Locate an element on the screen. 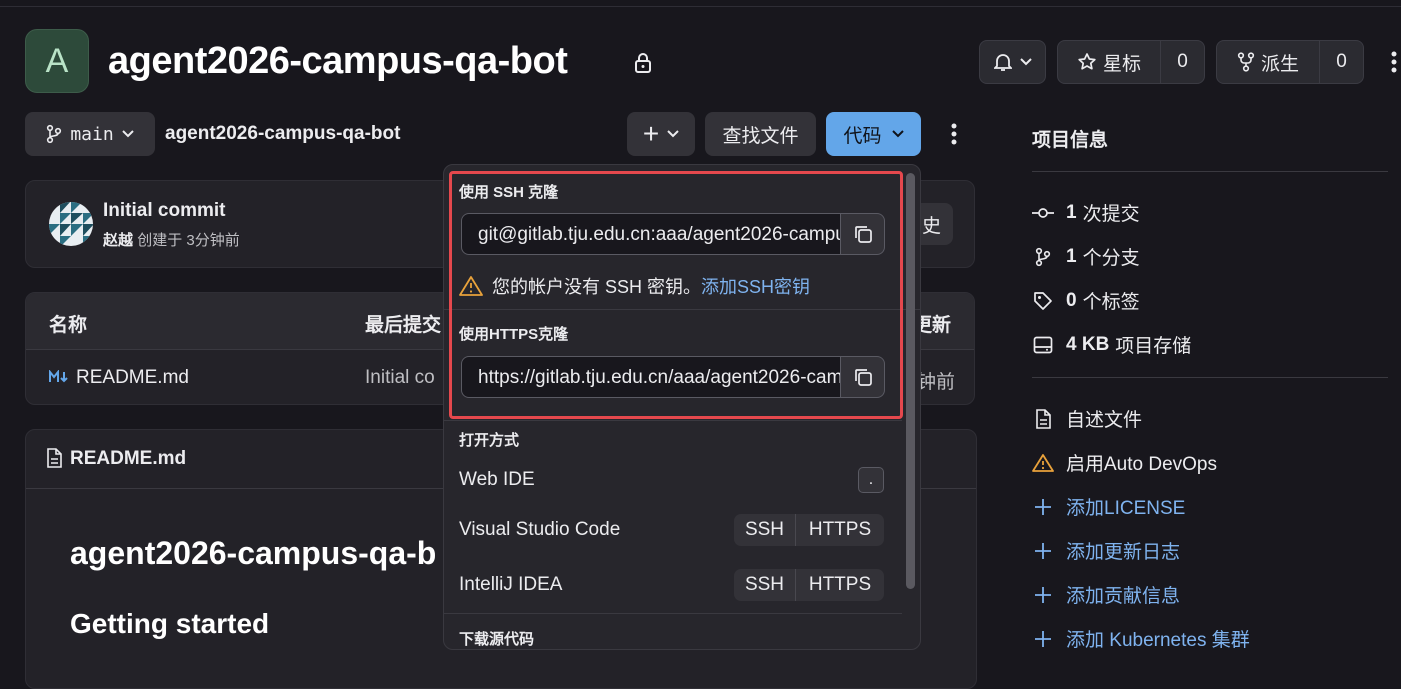  web-ide-shortcut: . is located at coordinates (871, 480).